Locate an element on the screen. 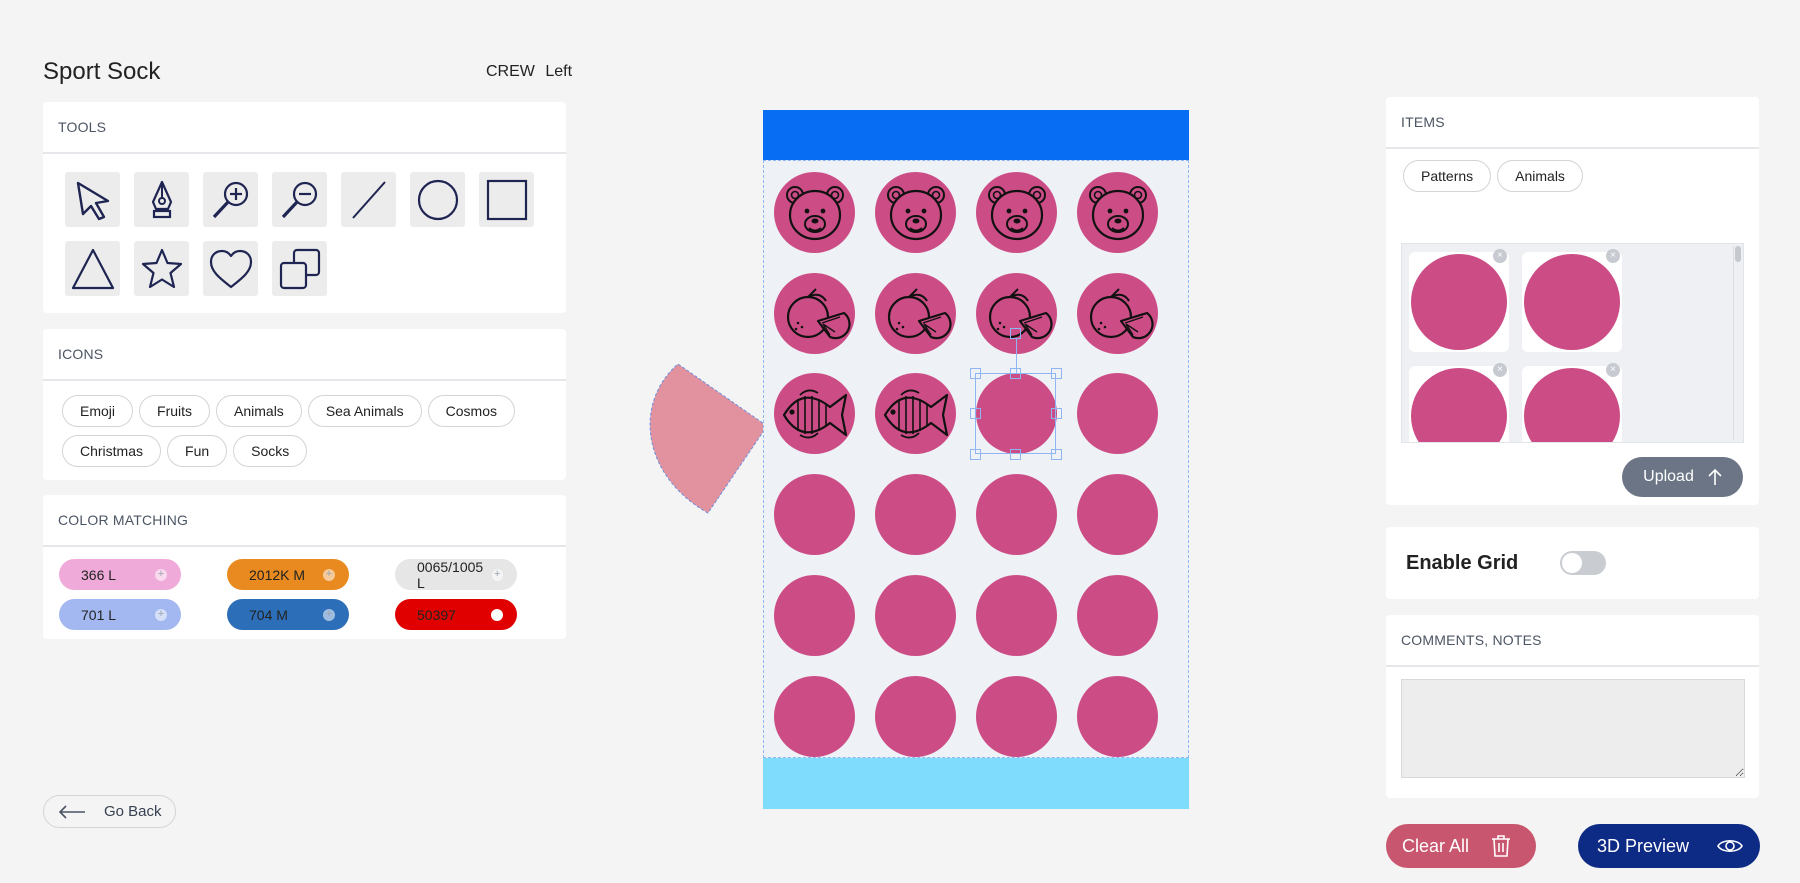 This screenshot has height=883, width=1800. icon-category-animals: Animals is located at coordinates (259, 411).